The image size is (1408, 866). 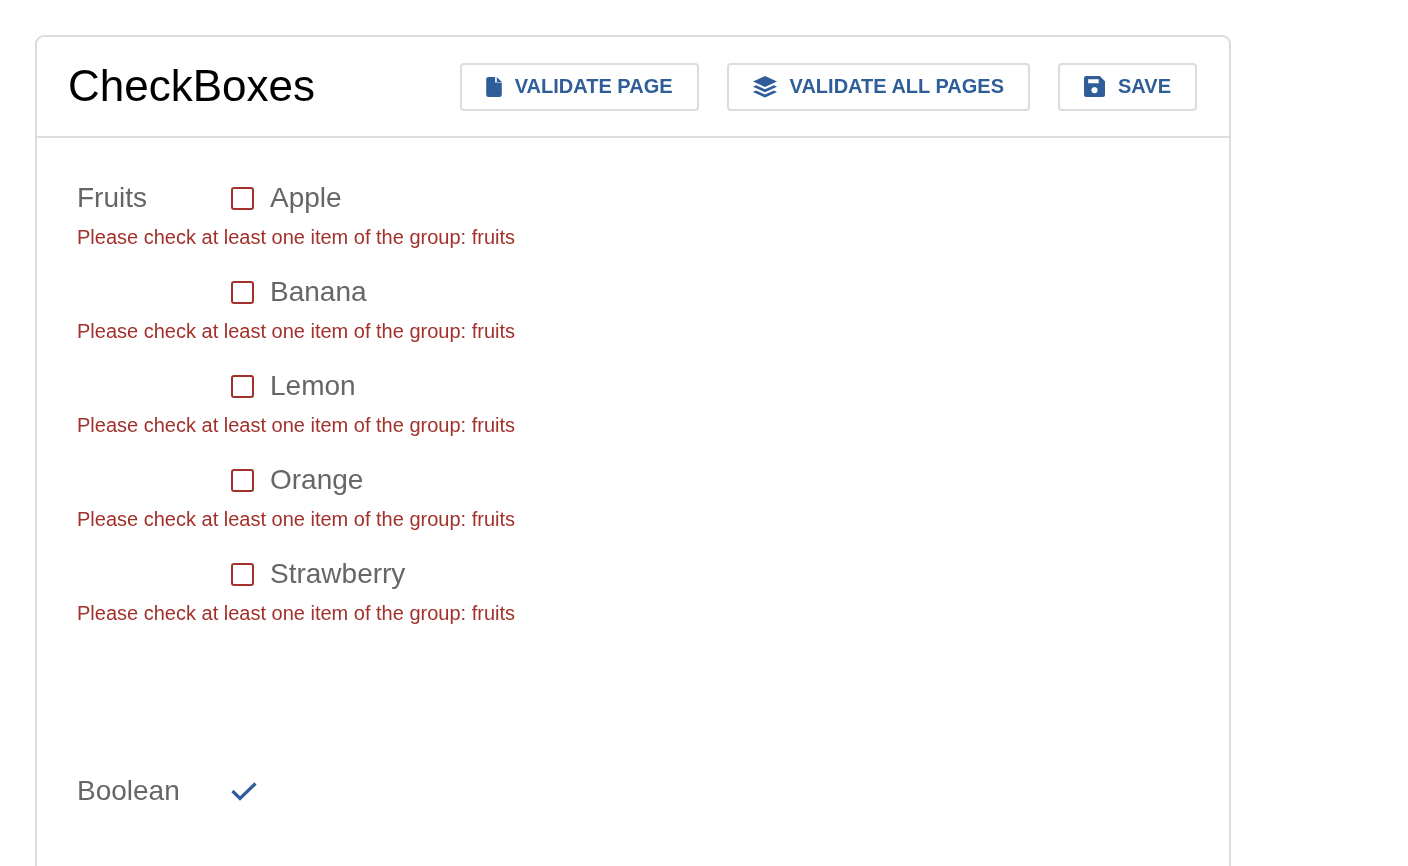 I want to click on validate-button: VALIDATE PAGE, so click(x=579, y=86).